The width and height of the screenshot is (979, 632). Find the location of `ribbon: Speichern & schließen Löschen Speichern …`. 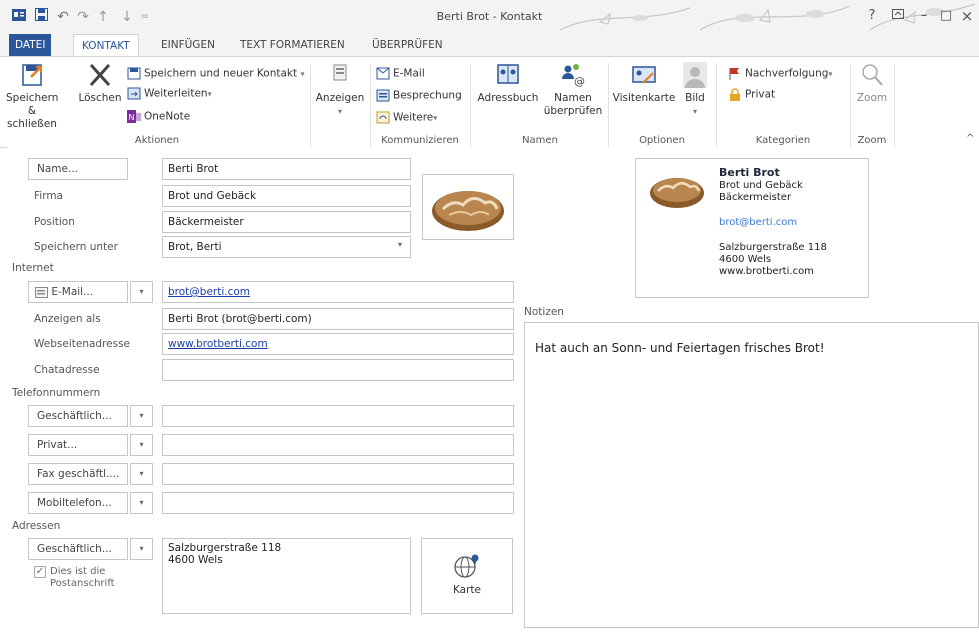

ribbon: Speichern & schließen Löschen Speichern … is located at coordinates (489, 102).